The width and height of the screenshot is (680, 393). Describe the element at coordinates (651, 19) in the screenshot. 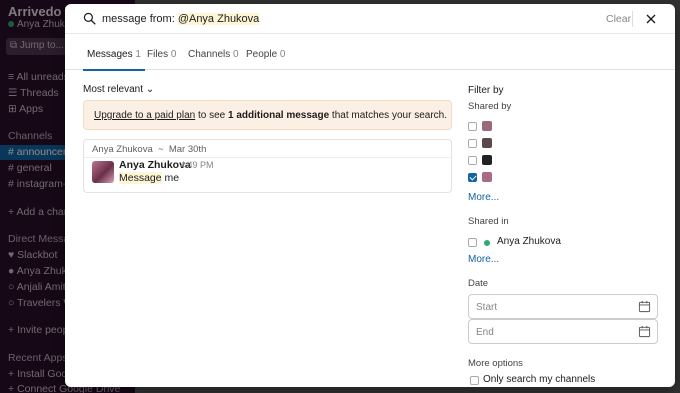

I see `close-icon` at that location.